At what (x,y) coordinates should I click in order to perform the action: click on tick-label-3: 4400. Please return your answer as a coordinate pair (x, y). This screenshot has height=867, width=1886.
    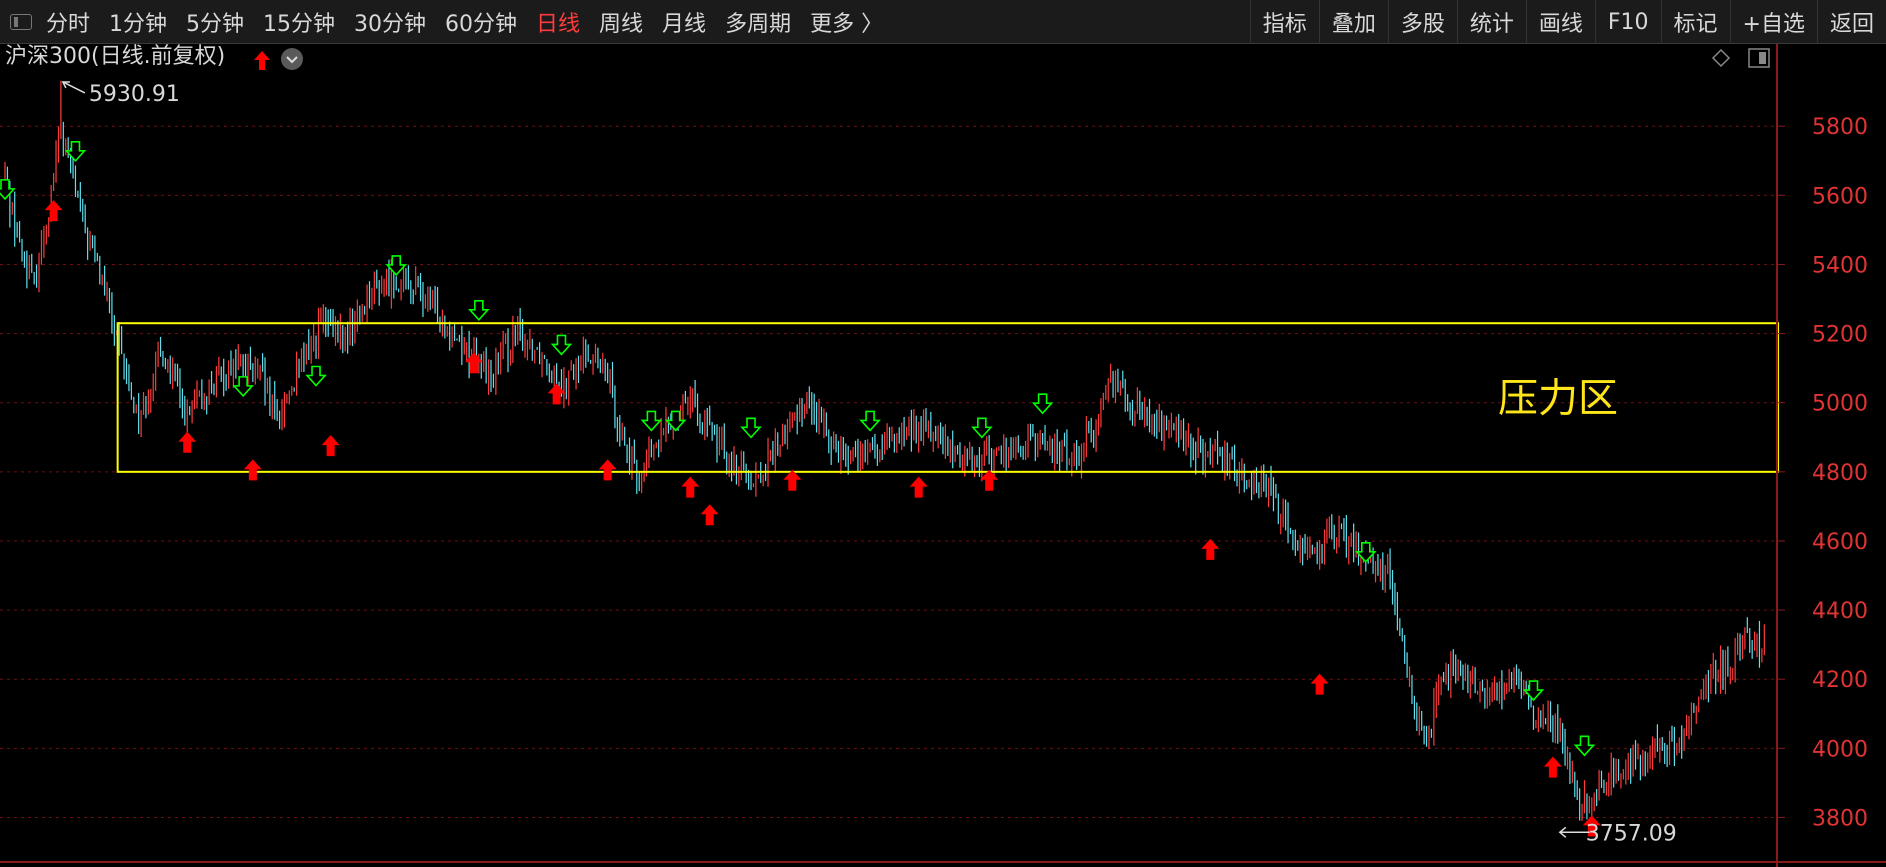
    Looking at the image, I should click on (1840, 611).